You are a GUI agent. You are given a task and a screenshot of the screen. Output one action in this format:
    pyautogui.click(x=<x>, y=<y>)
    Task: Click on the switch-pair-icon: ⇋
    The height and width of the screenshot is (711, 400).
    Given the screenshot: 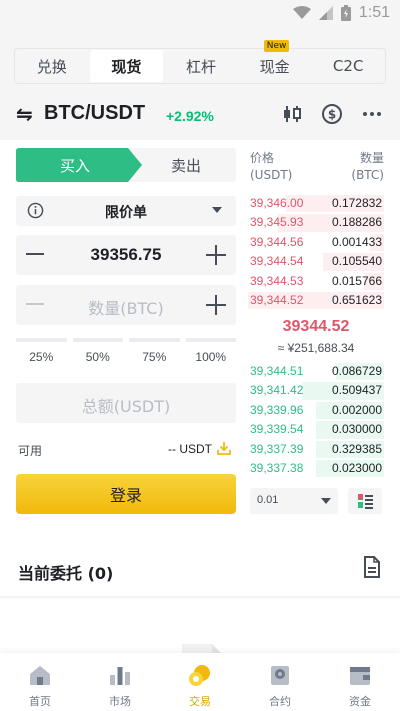 What is the action you would take?
    pyautogui.click(x=24, y=114)
    